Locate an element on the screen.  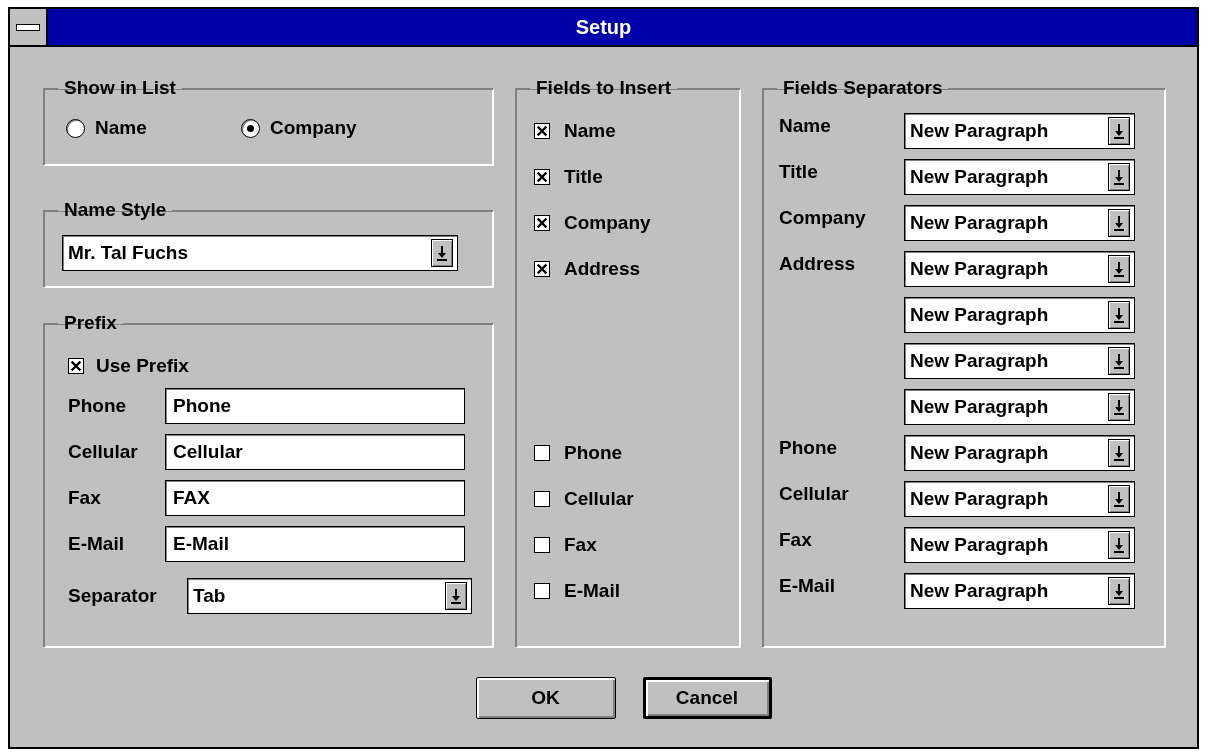
dropdown: Mr. Tal Fuchs is located at coordinates (260, 253).